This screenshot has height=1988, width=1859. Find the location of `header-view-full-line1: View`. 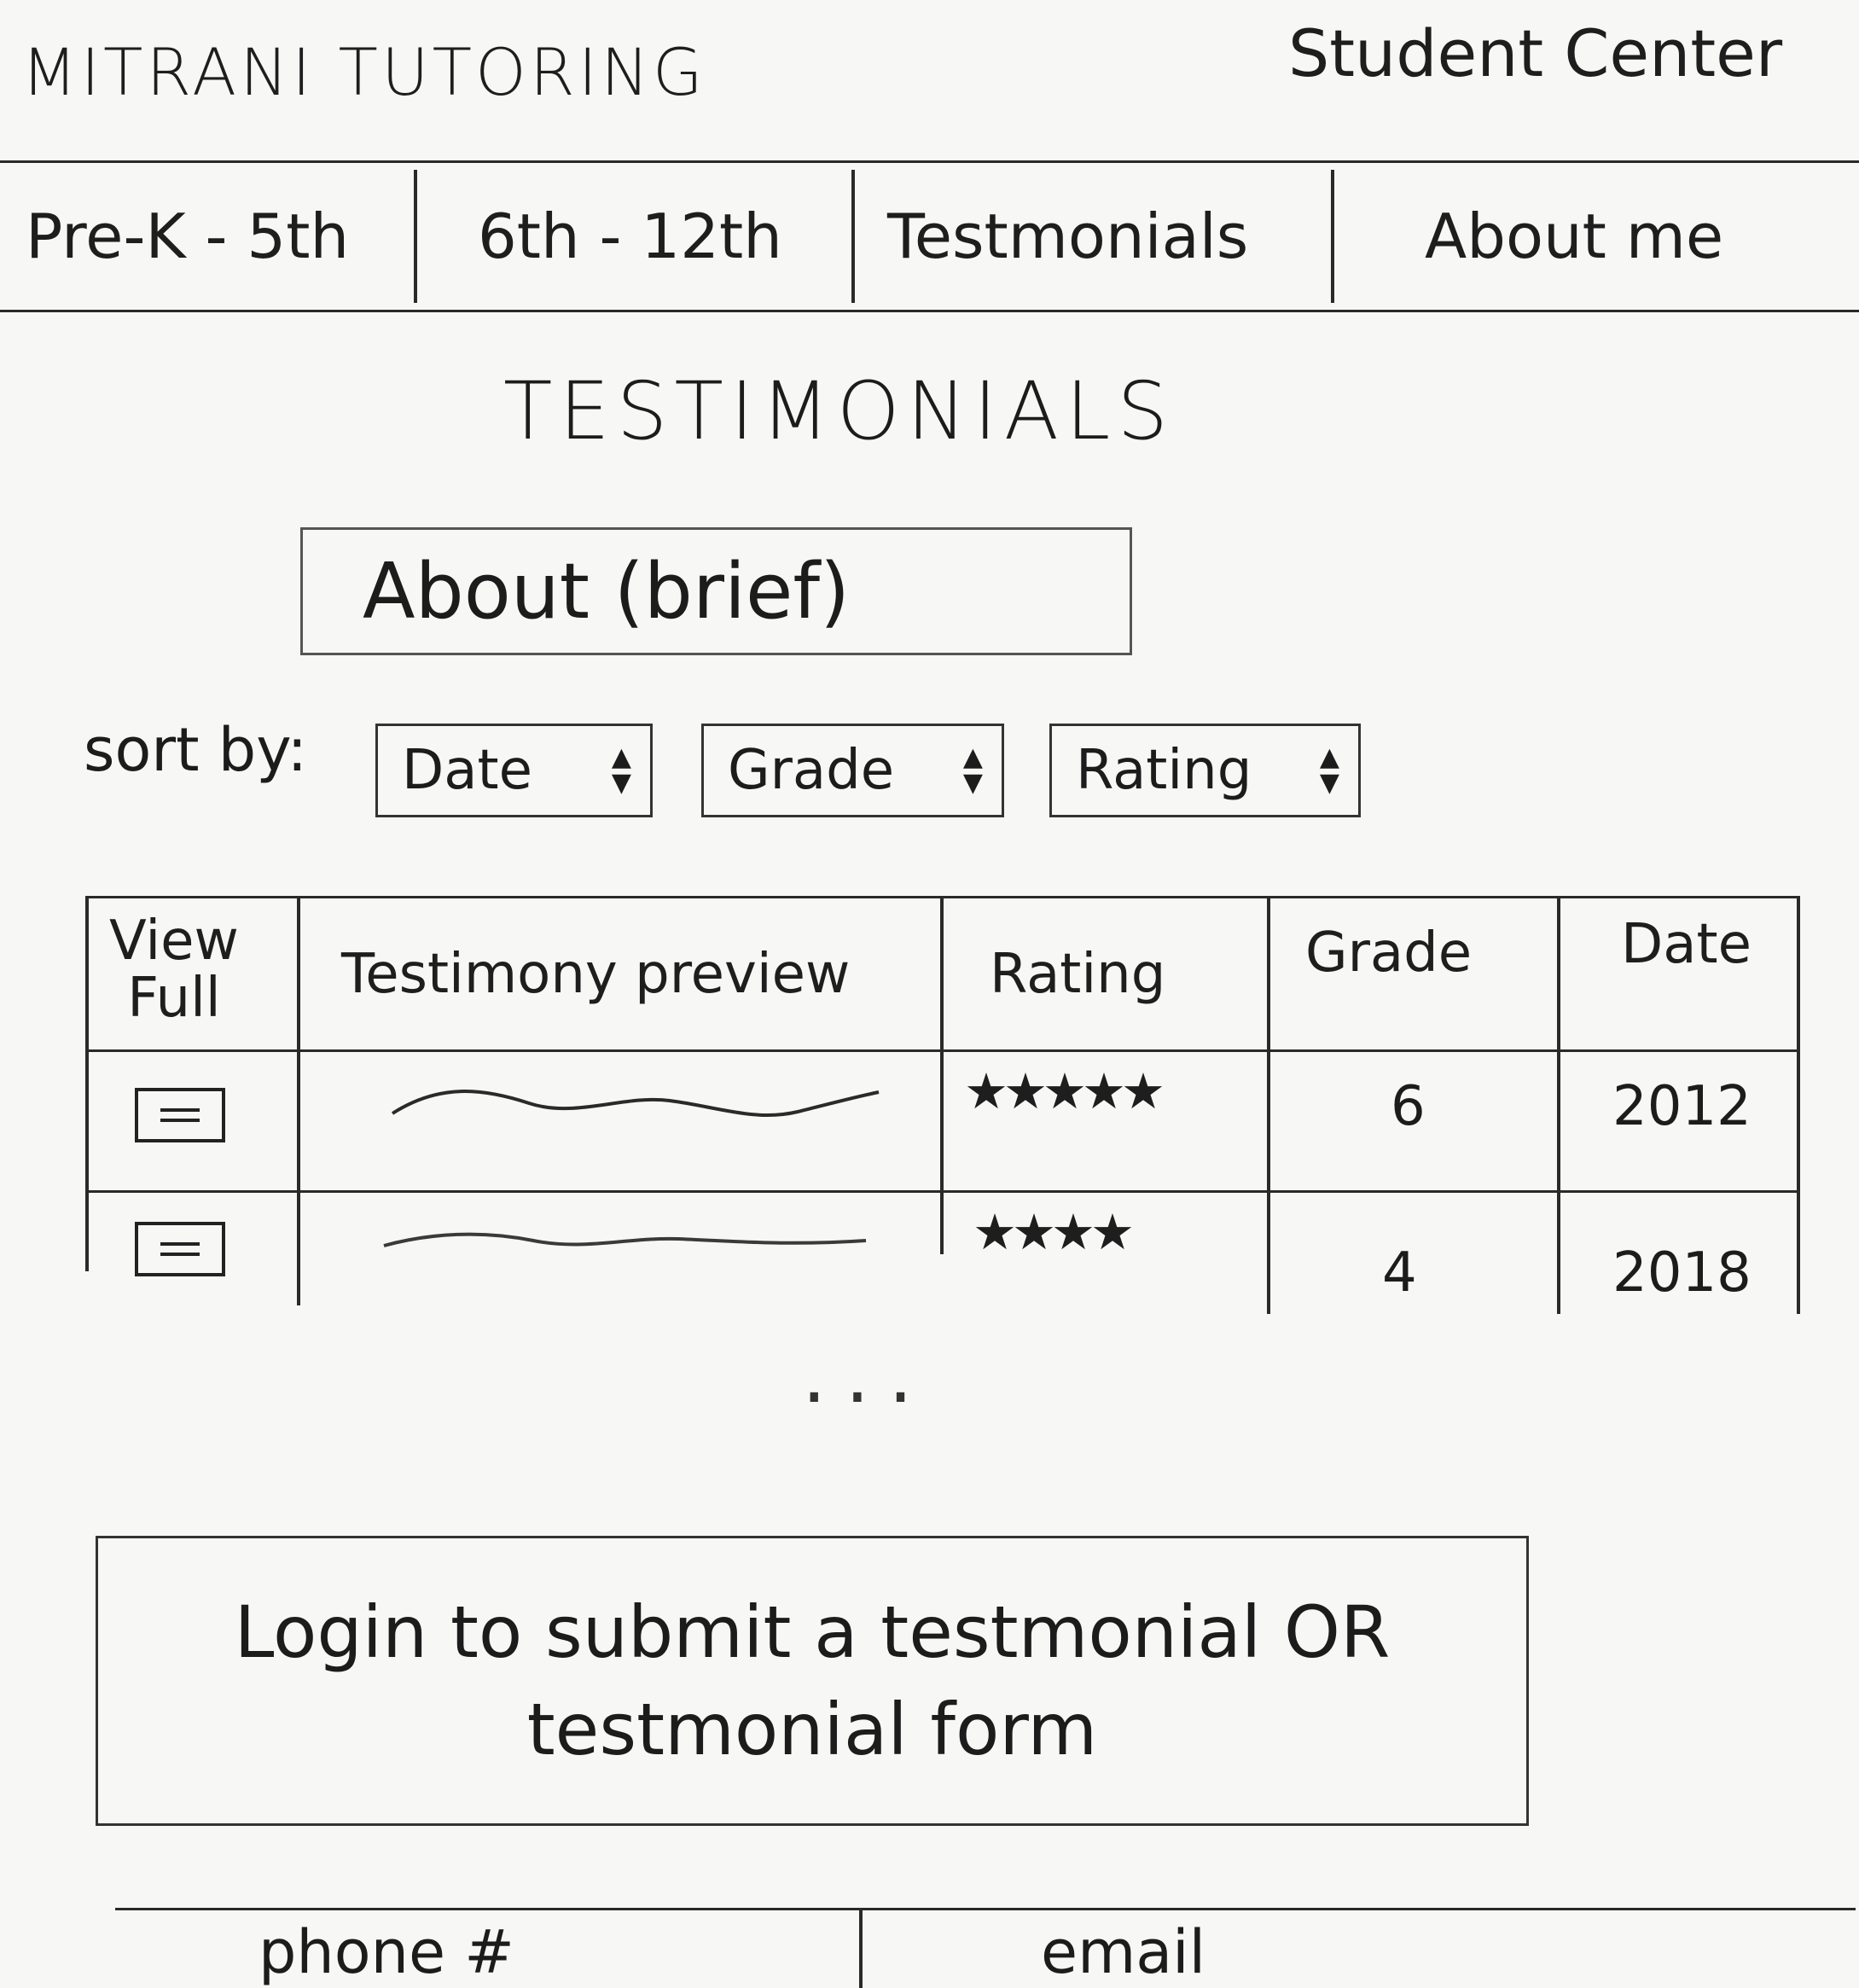

header-view-full-line1: View is located at coordinates (174, 941).